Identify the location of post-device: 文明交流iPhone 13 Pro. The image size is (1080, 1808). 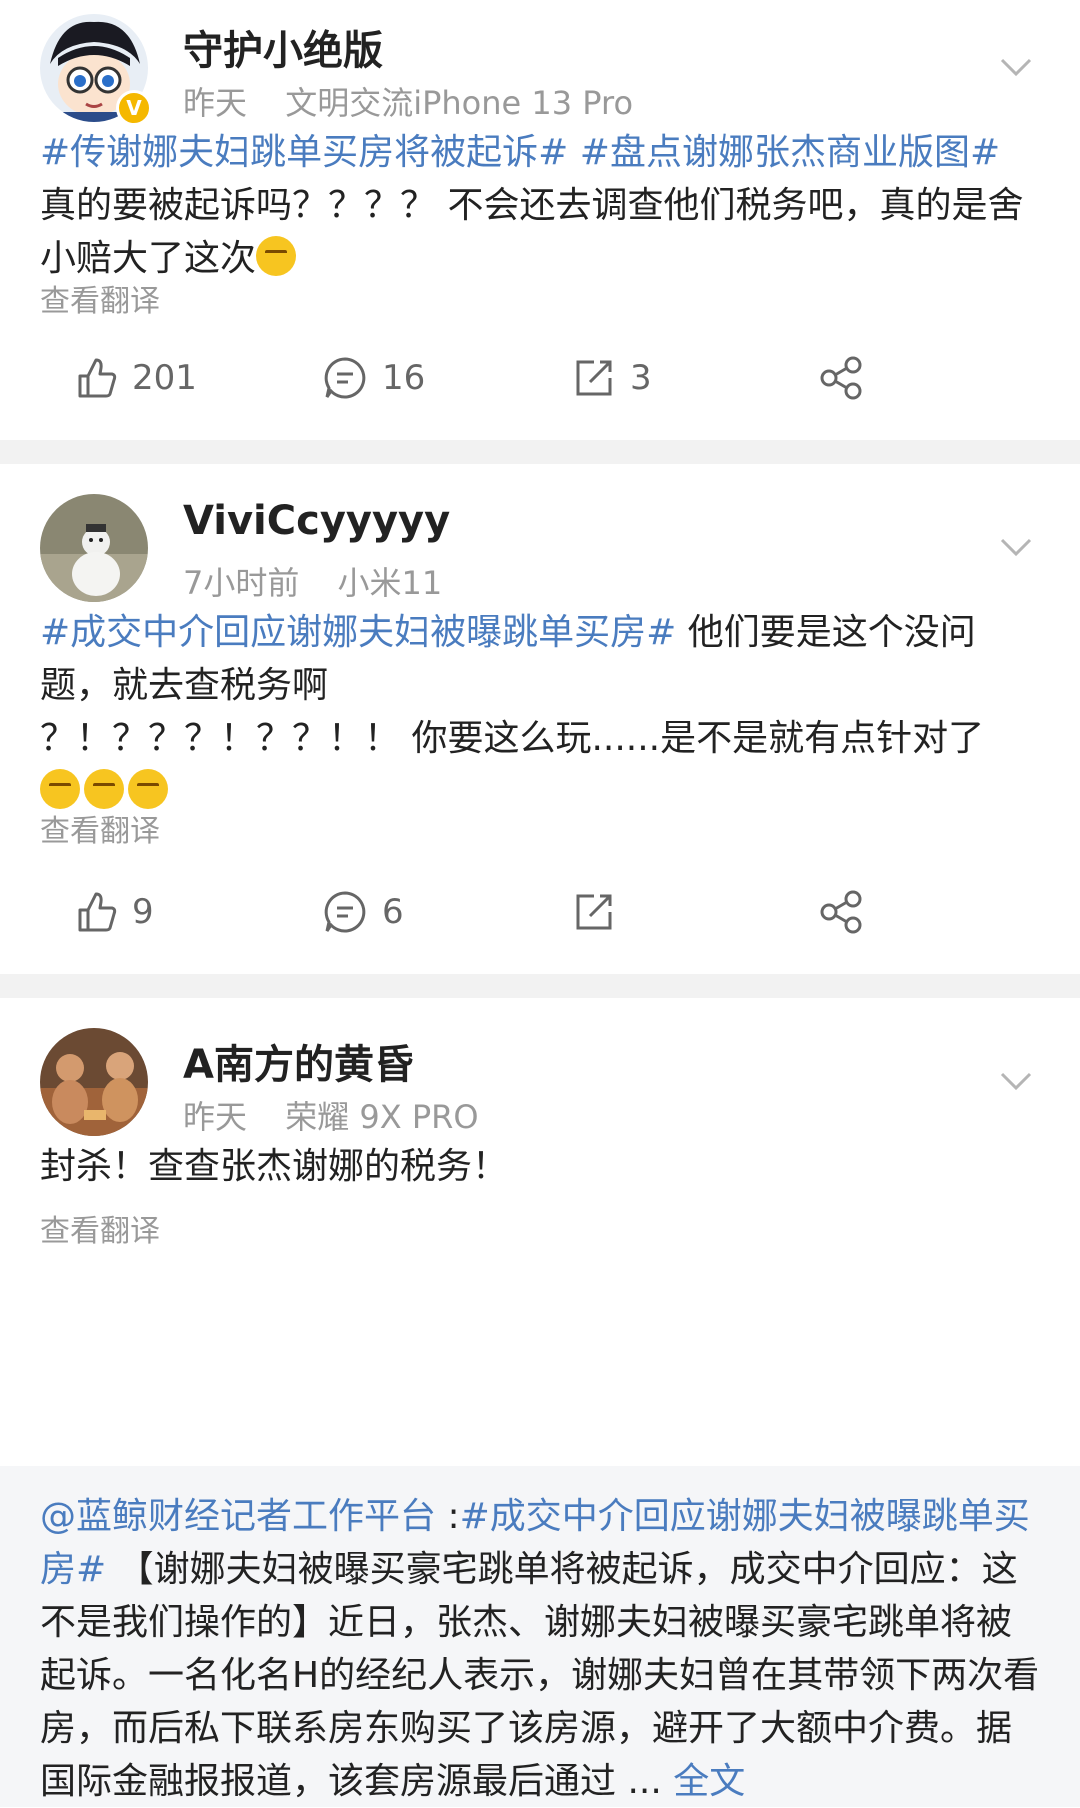
(459, 103).